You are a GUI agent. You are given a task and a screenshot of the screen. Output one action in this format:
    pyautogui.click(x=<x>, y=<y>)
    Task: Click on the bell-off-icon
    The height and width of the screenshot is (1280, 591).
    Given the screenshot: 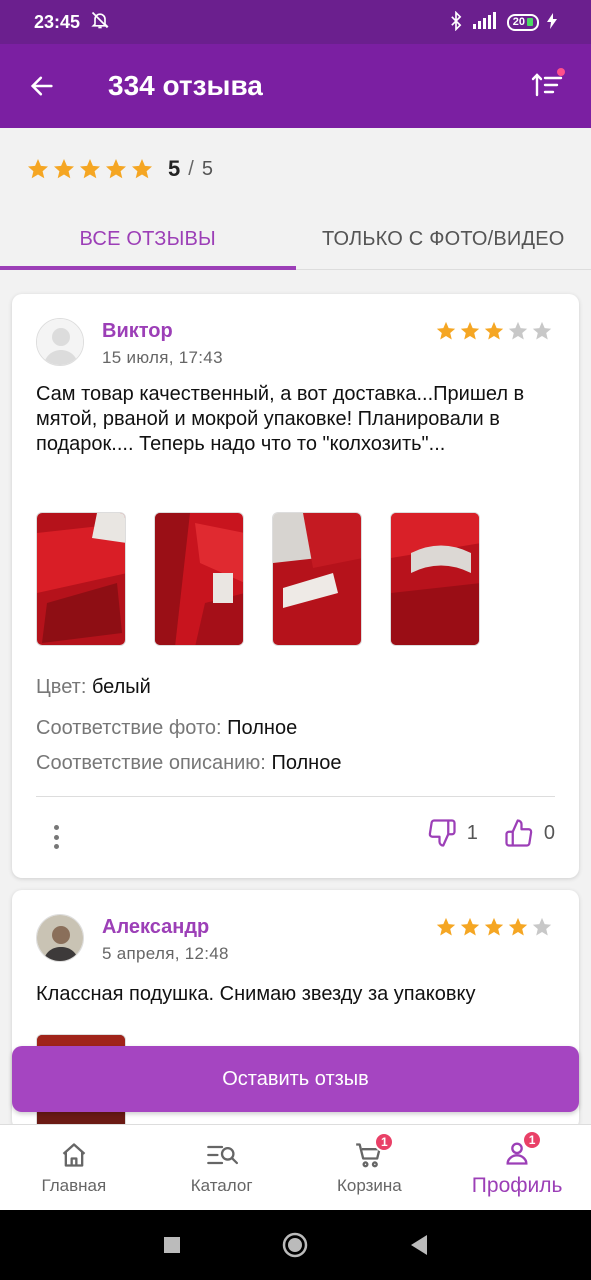 What is the action you would take?
    pyautogui.click(x=100, y=22)
    